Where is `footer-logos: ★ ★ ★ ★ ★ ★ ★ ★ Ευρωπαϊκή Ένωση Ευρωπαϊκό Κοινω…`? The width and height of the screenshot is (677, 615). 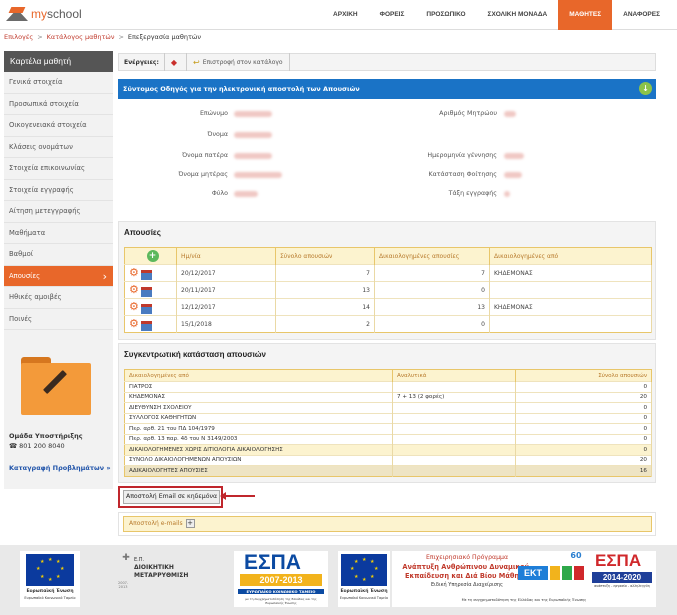
footer-logos: ★ ★ ★ ★ ★ ★ ★ ★ Ευρωπαϊκή Ένωση Ευρωπαϊκό Κοινω… is located at coordinates (338, 580).